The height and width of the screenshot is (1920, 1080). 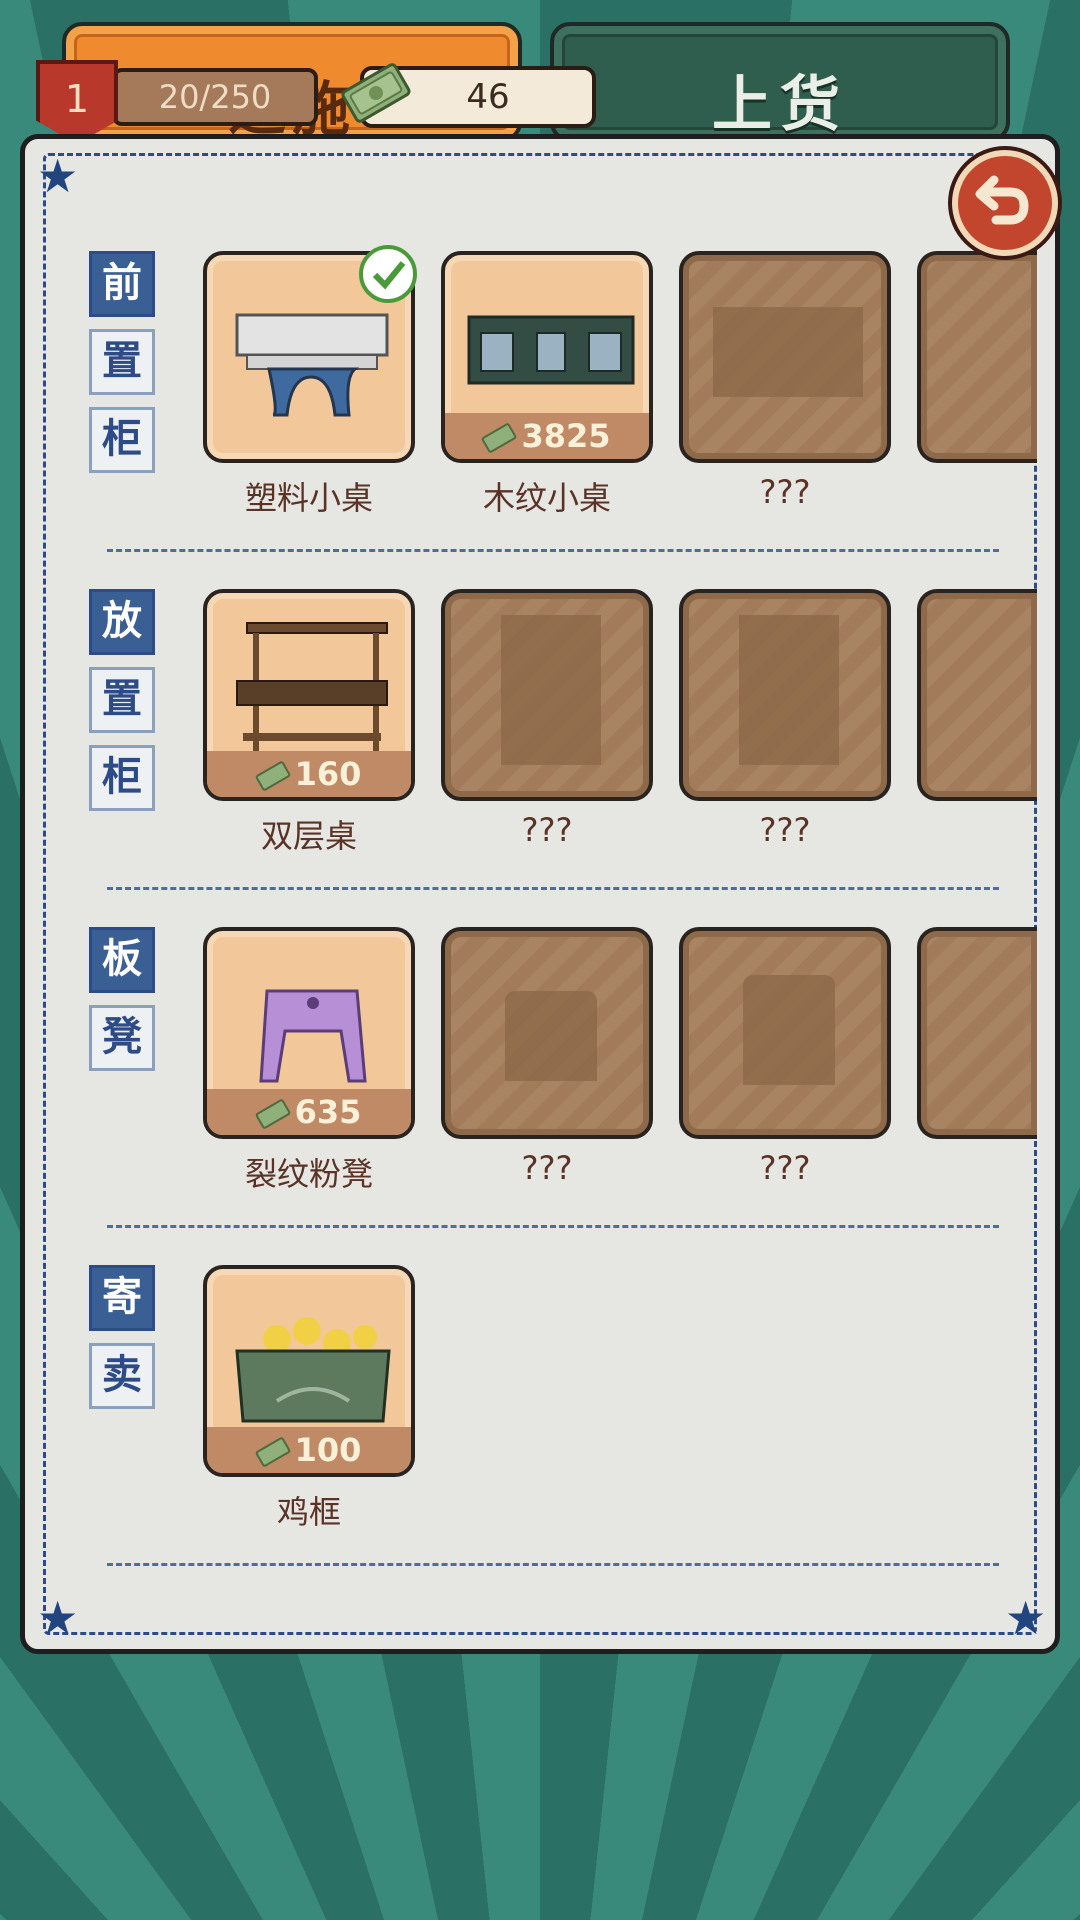 I want to click on item-price: 3825, so click(x=547, y=436).